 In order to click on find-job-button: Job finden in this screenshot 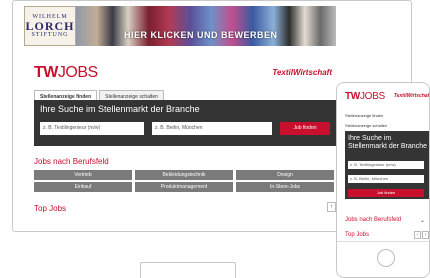, I will do `click(305, 128)`.